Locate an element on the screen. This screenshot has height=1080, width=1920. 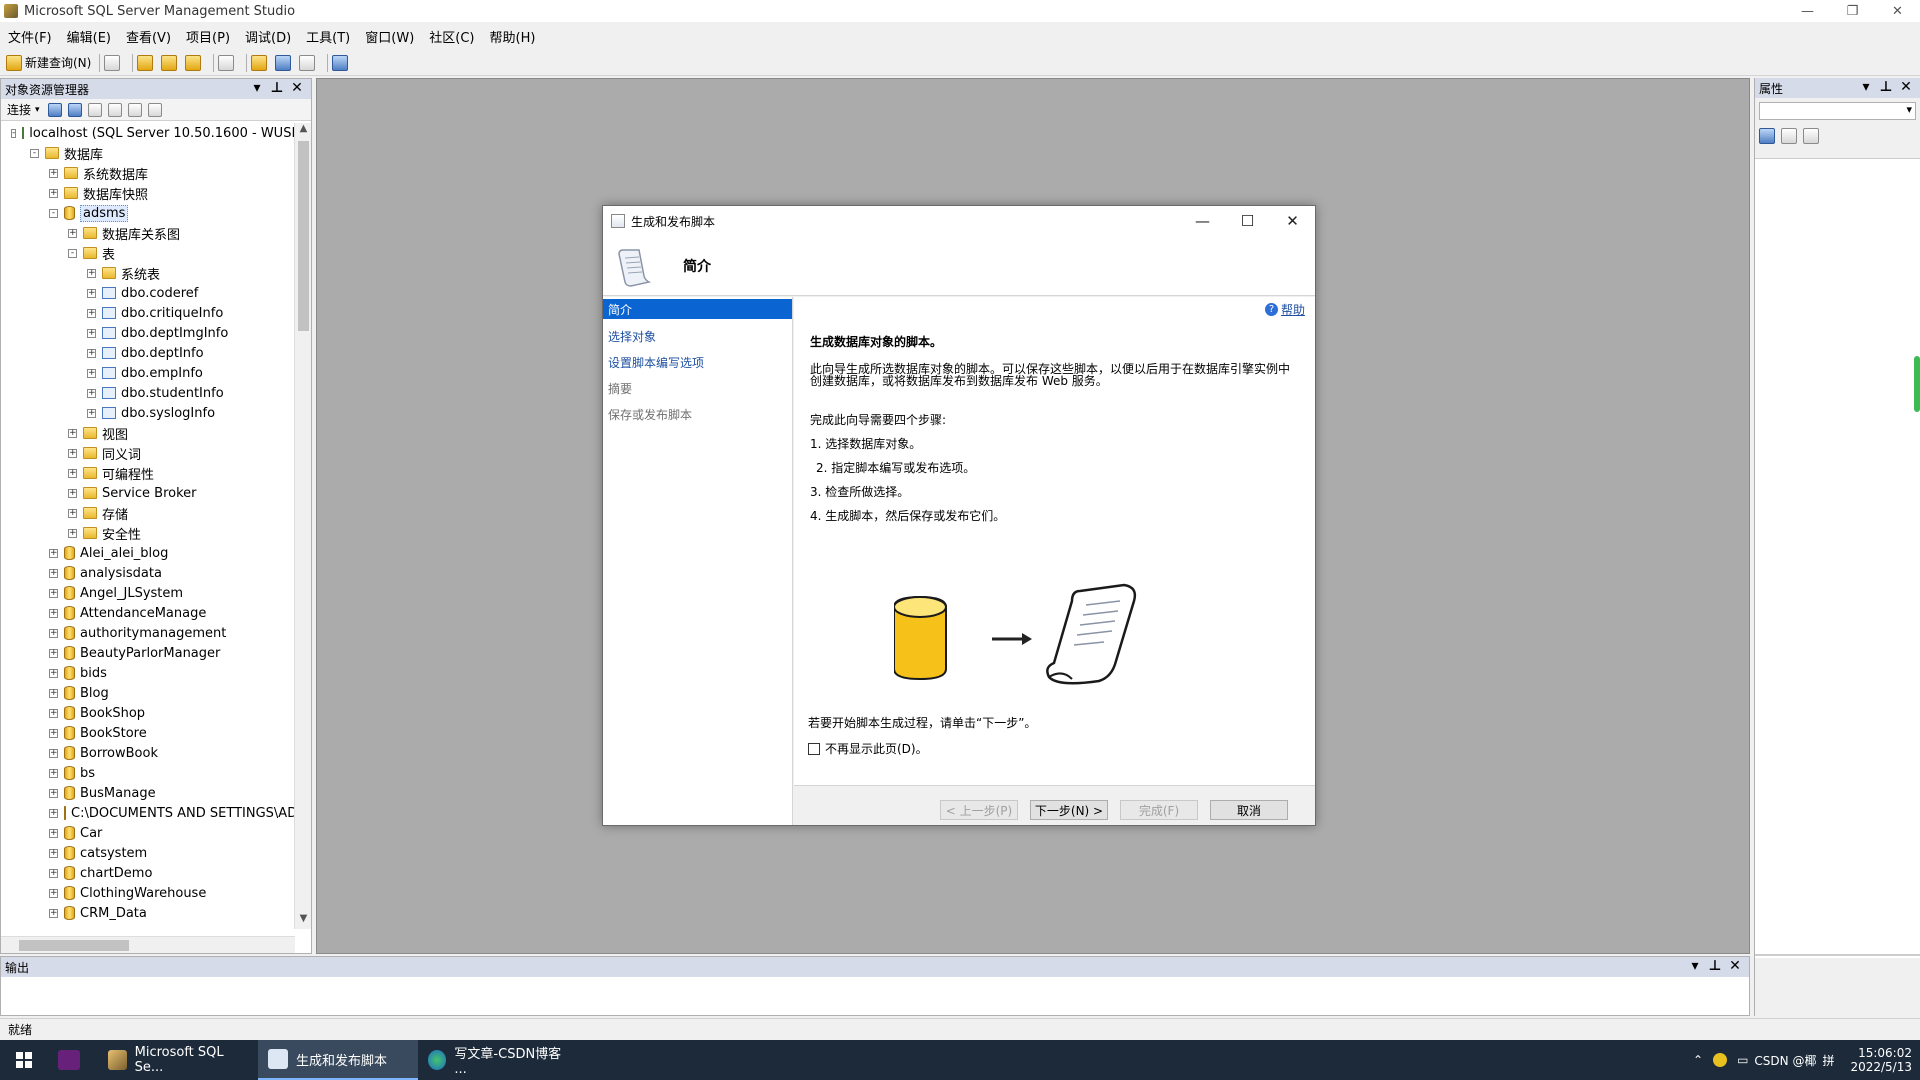
tree-node: + C:\DOCUMENTS AND SETTINGS\AD is located at coordinates (148, 813).